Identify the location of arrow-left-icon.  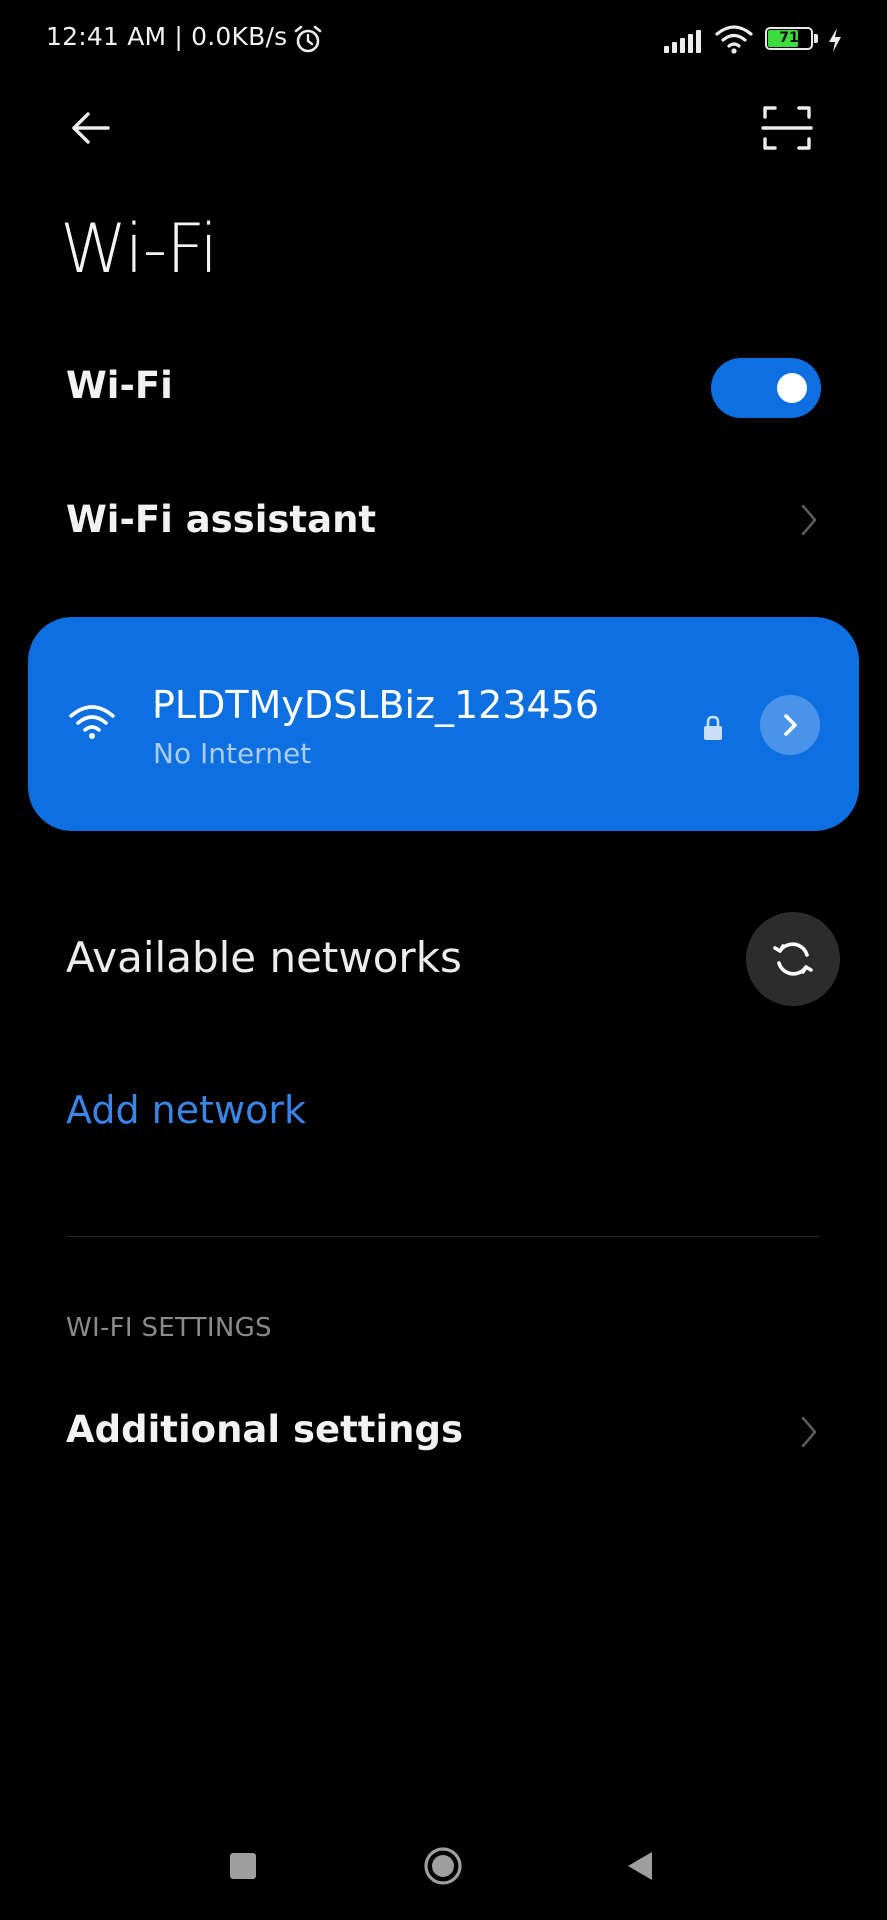
(91, 128).